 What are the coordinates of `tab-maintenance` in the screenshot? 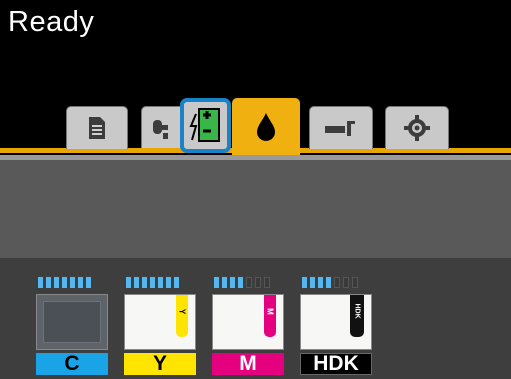 It's located at (341, 127).